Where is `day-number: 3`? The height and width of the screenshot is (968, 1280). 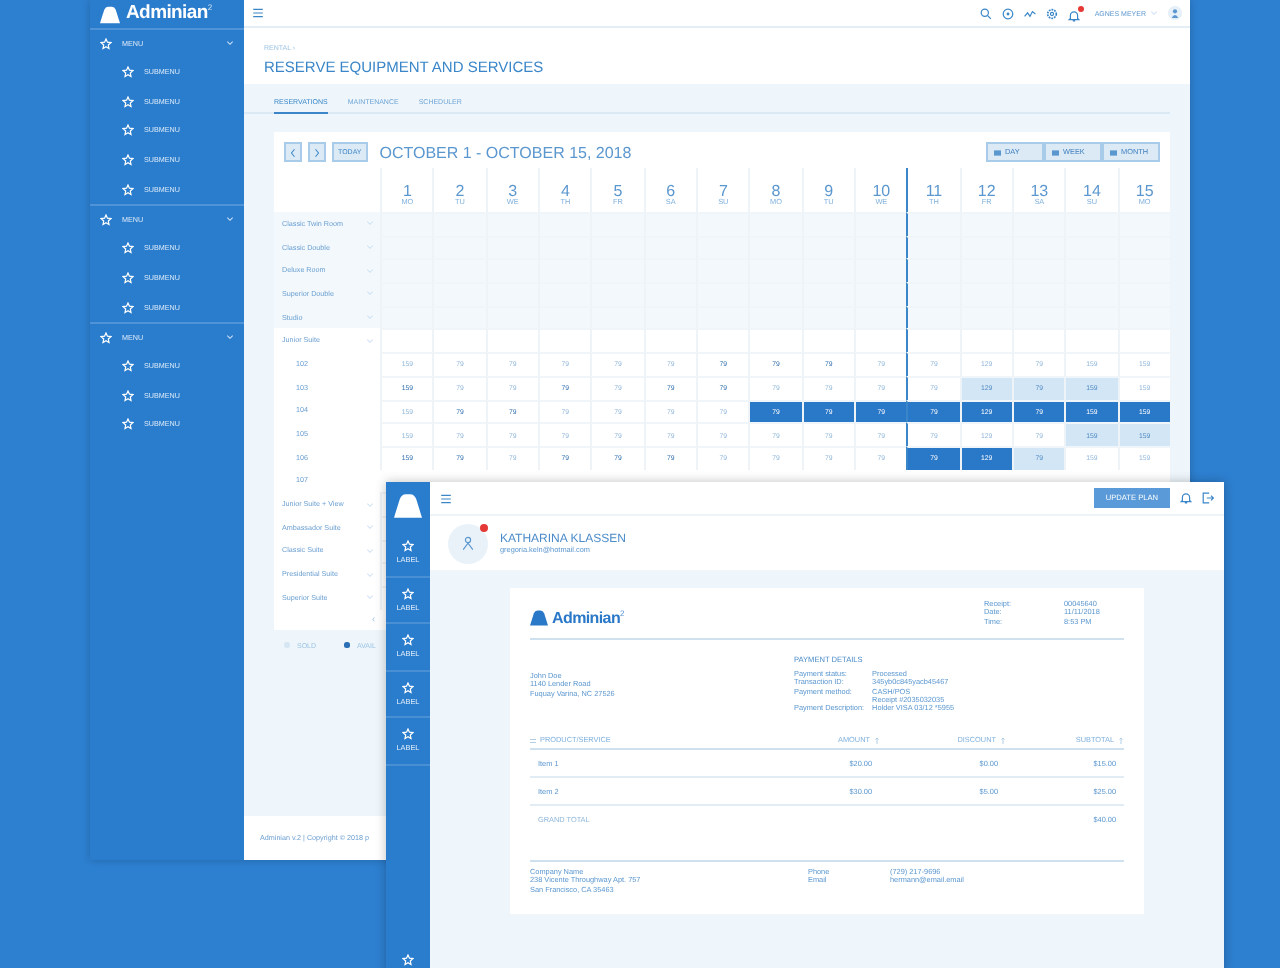 day-number: 3 is located at coordinates (513, 191).